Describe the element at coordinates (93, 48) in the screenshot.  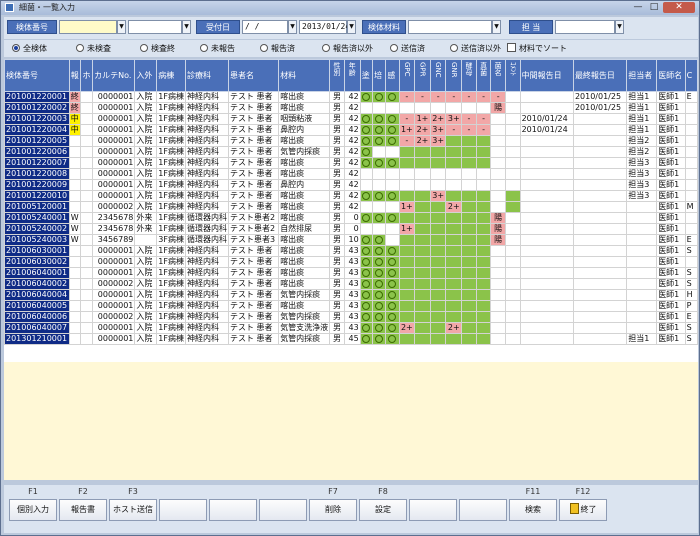
I see `filter-radio-1: 未検査` at that location.